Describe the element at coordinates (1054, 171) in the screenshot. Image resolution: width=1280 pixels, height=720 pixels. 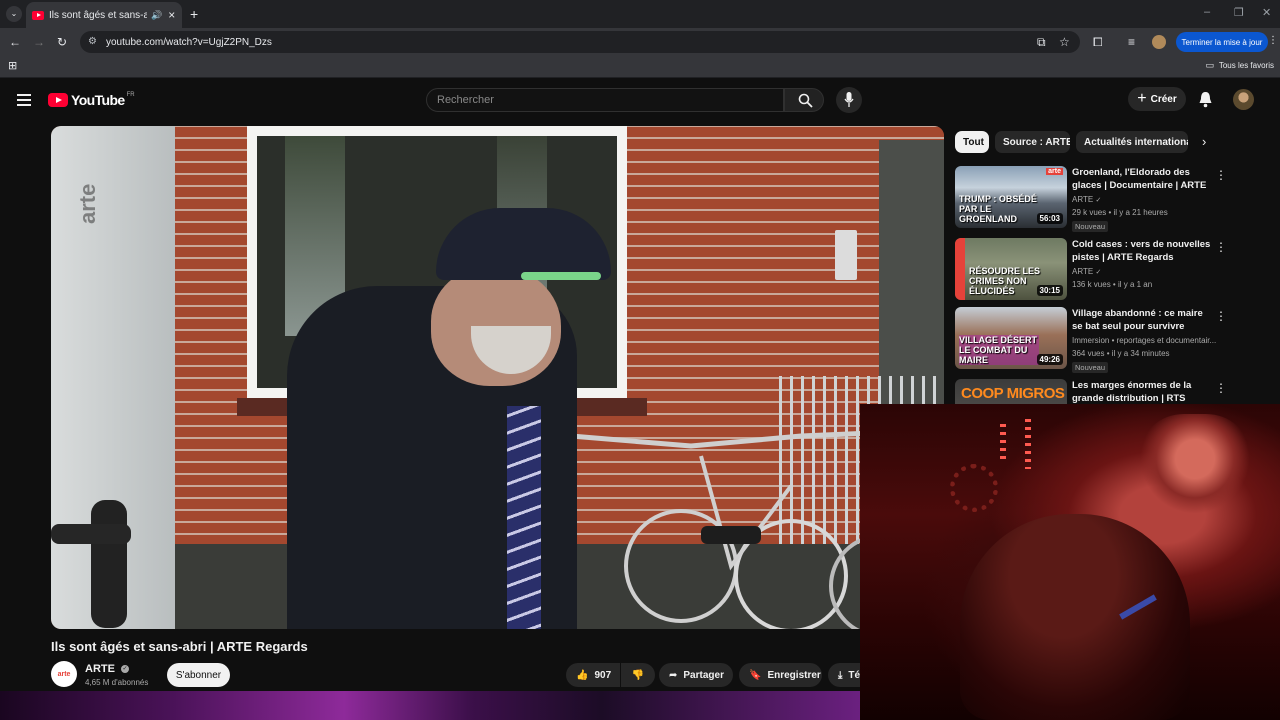
I see `arte-thumb-logo: arte` at that location.